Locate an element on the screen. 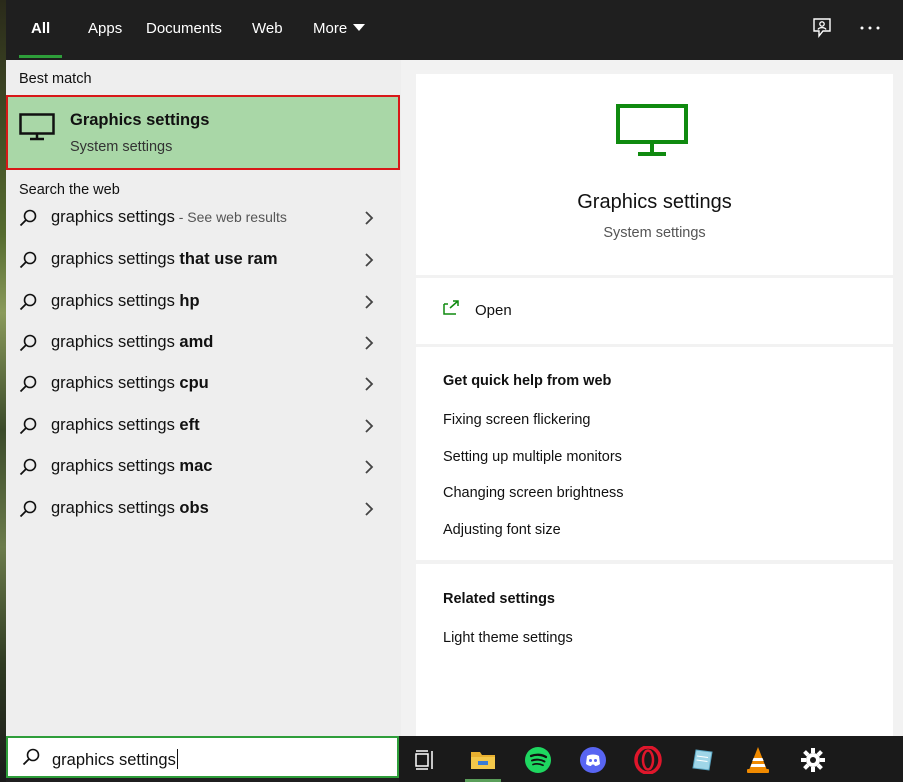 The image size is (903, 782). web-result-item: graphics settings eft is located at coordinates (203, 427).